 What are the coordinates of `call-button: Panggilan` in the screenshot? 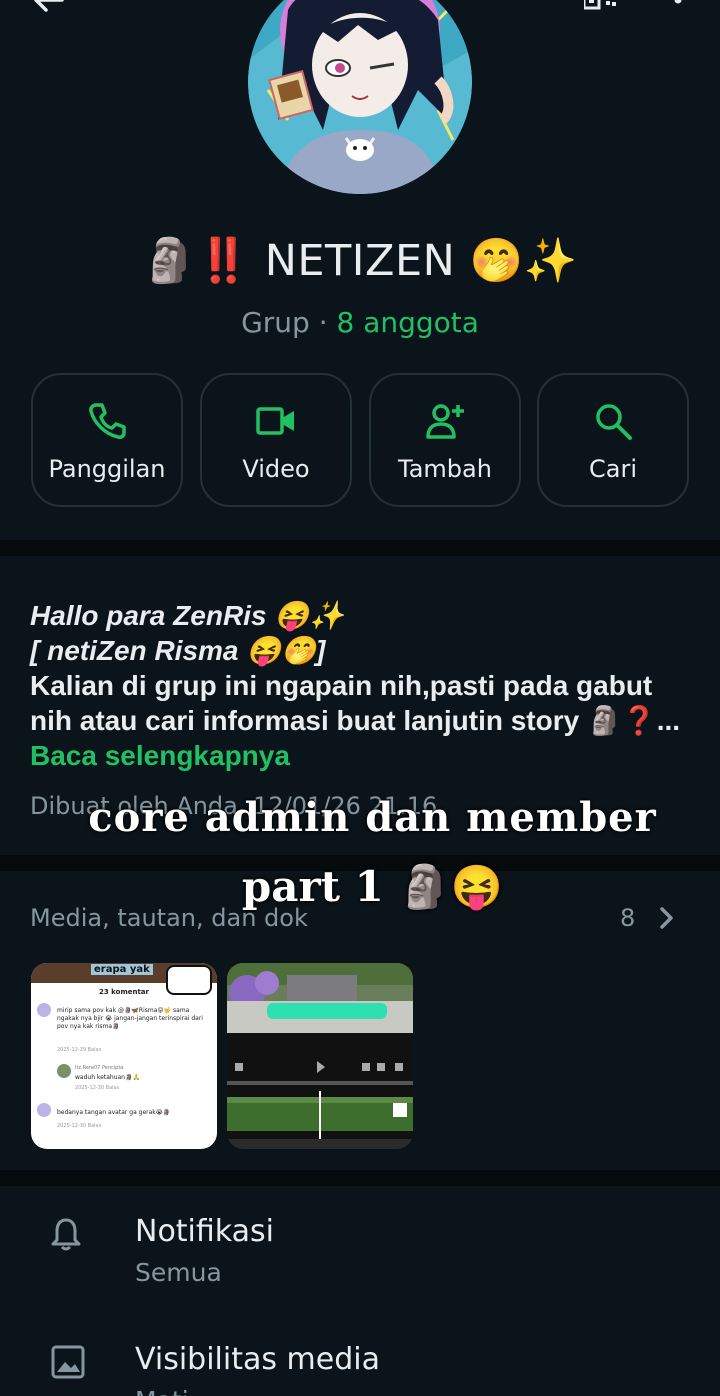 It's located at (107, 440).